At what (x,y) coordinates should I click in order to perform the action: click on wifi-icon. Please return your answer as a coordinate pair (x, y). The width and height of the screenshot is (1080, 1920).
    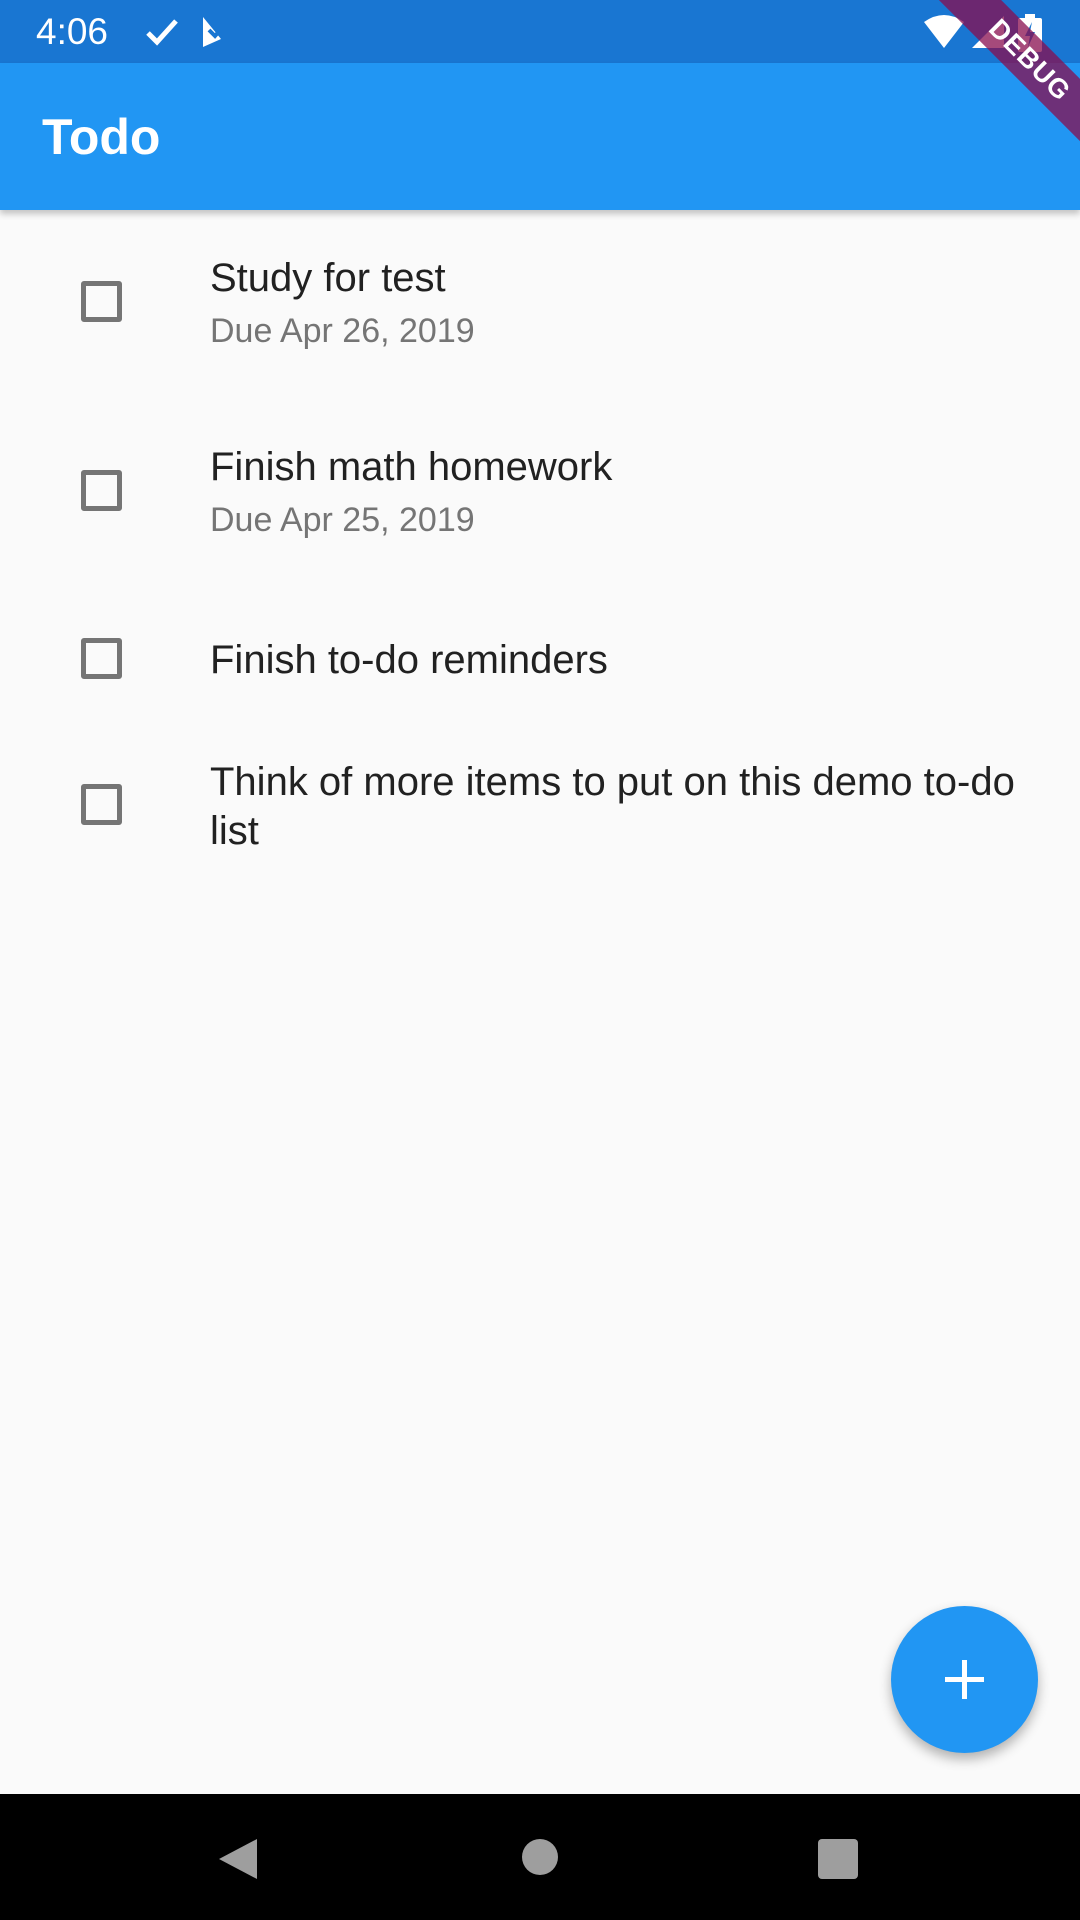
    Looking at the image, I should click on (944, 34).